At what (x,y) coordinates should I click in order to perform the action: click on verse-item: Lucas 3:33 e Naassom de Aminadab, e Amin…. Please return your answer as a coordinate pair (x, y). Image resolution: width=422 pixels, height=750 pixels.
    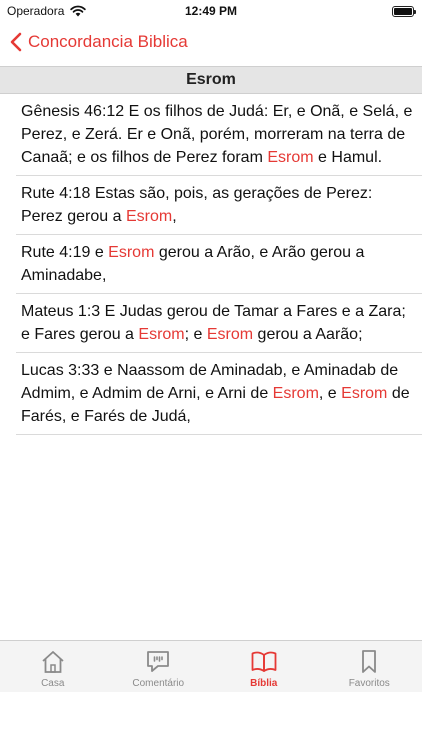
    Looking at the image, I should click on (219, 394).